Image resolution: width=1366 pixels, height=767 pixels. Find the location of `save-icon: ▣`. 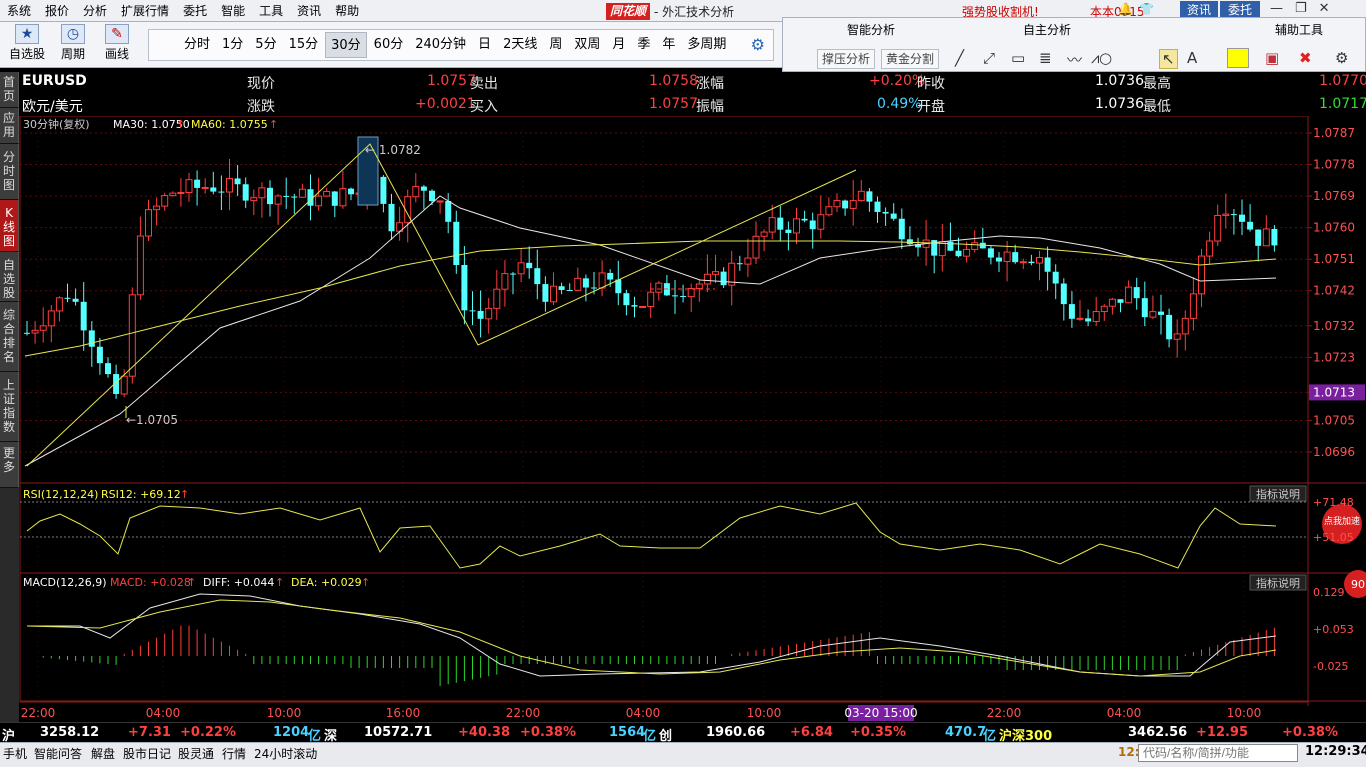

save-icon: ▣ is located at coordinates (1272, 58).